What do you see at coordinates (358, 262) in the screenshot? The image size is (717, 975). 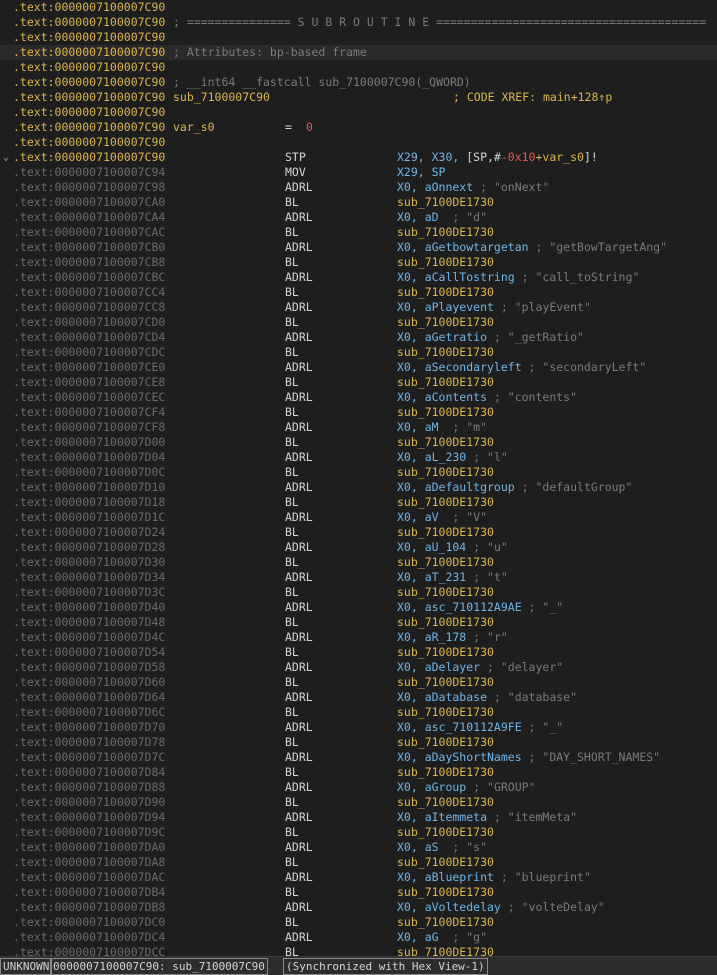 I see `listing-line: .text:0000007100007CB8 BL sub_7100DE1730` at bounding box center [358, 262].